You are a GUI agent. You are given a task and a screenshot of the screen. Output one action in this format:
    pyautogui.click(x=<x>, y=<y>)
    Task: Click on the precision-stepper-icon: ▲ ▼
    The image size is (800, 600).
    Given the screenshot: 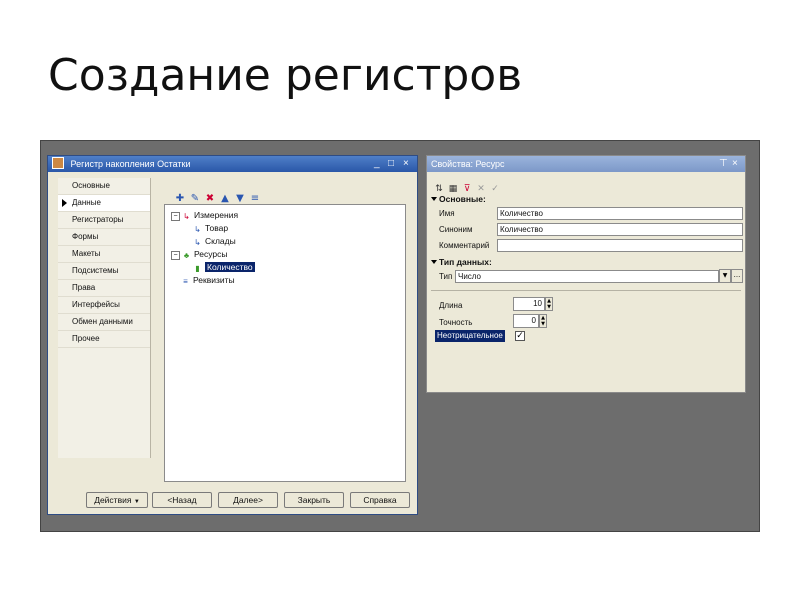 What is the action you would take?
    pyautogui.click(x=543, y=321)
    